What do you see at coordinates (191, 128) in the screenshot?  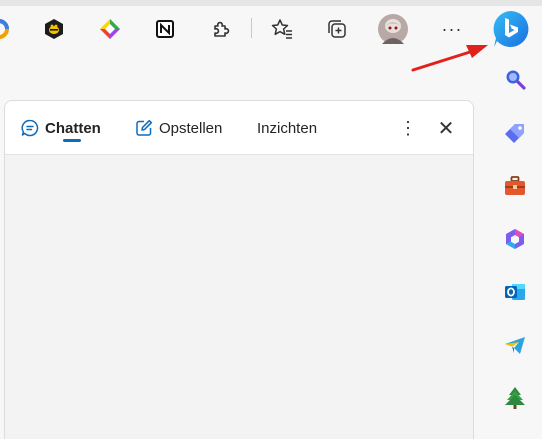 I see `tab-compose-label: Opstellen` at bounding box center [191, 128].